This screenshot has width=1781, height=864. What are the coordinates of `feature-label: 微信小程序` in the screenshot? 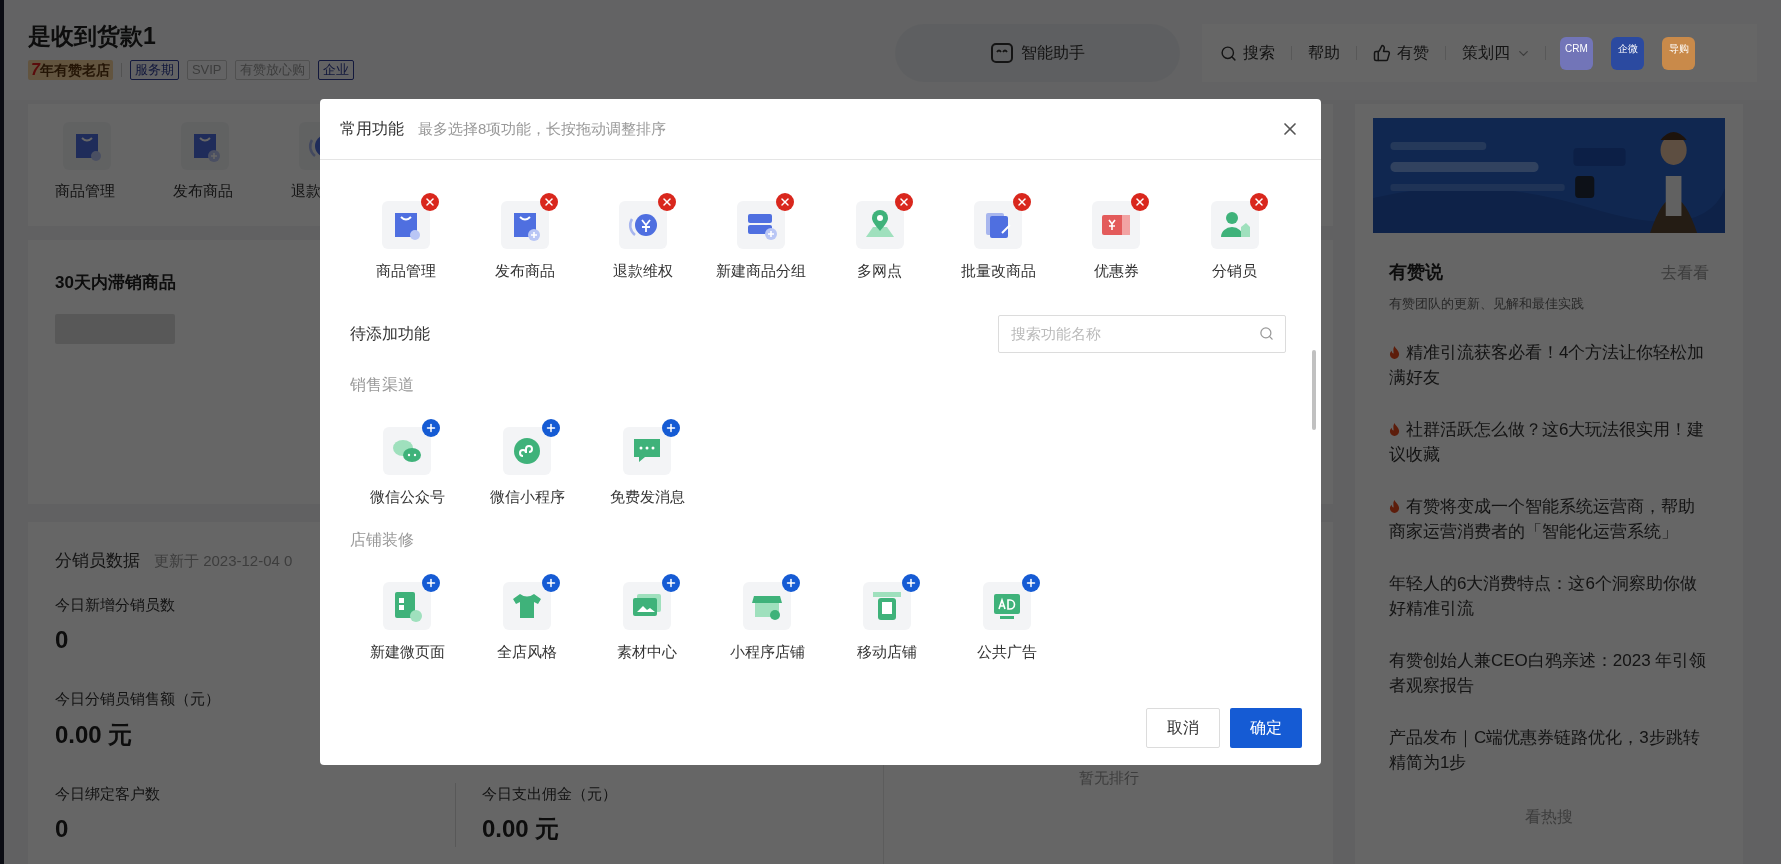 It's located at (527, 496).